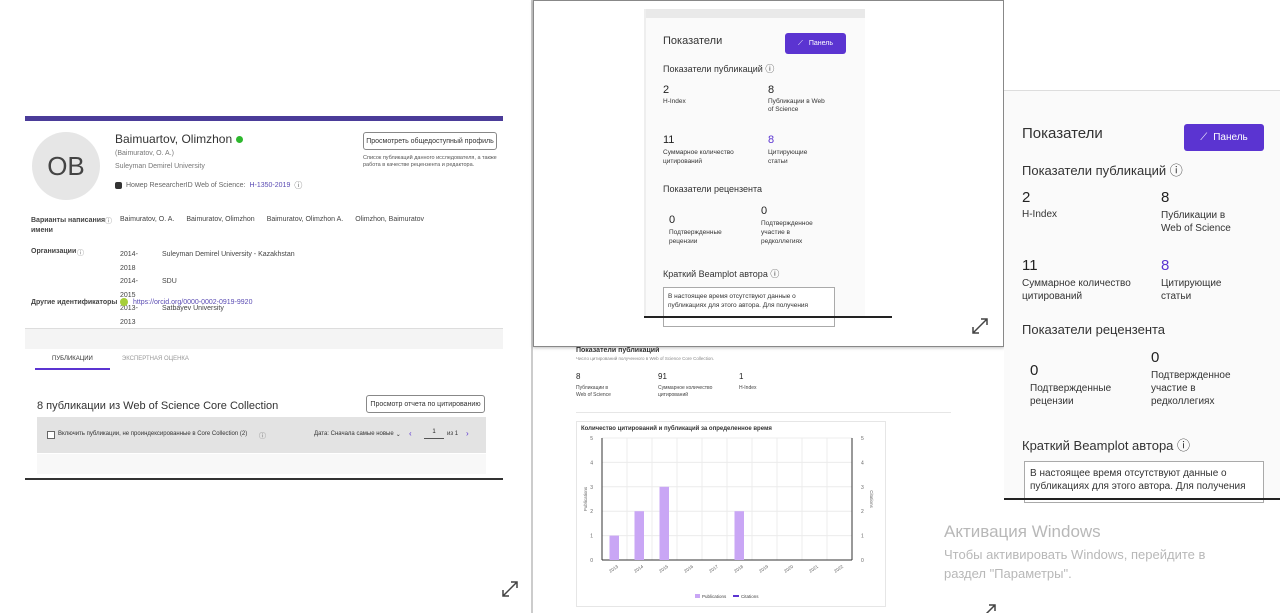  I want to click on name-variants-label: Варианты написания имени, so click(68, 225).